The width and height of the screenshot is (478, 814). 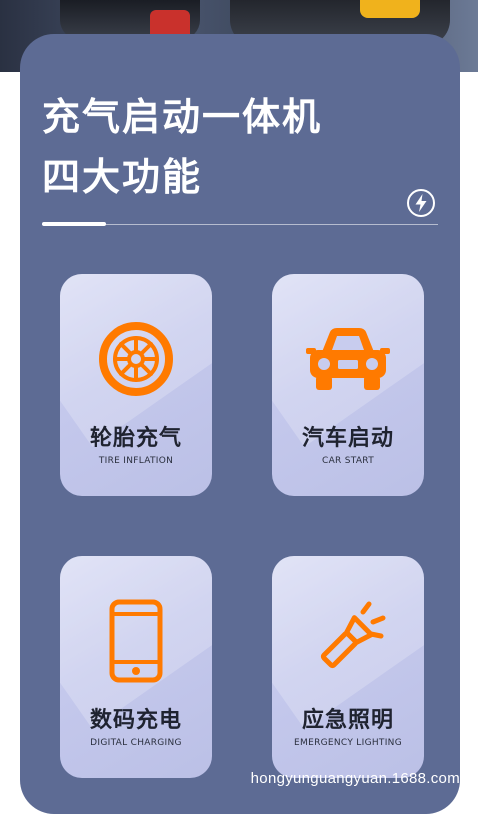 What do you see at coordinates (421, 203) in the screenshot?
I see `lightning-icon` at bounding box center [421, 203].